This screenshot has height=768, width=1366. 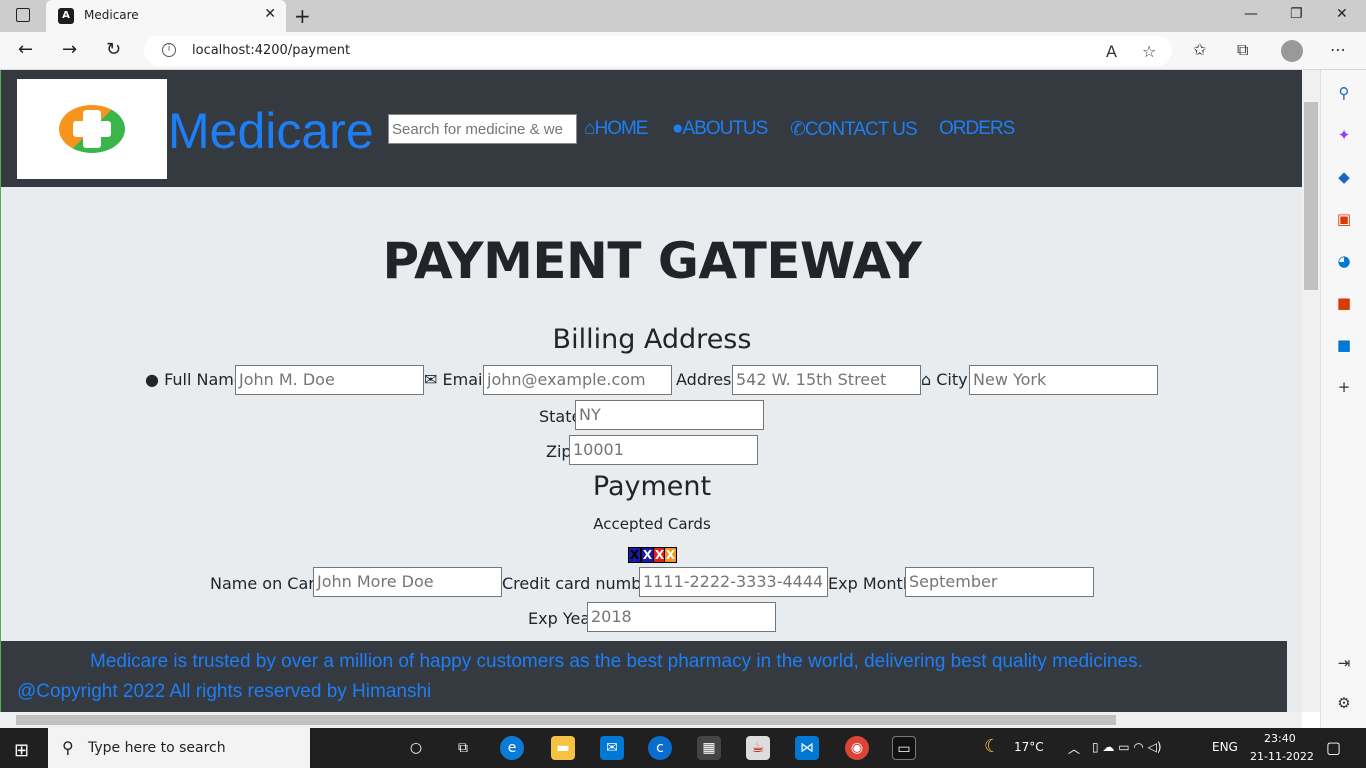 What do you see at coordinates (1029, 747) in the screenshot?
I see `weather-temp: 17°C` at bounding box center [1029, 747].